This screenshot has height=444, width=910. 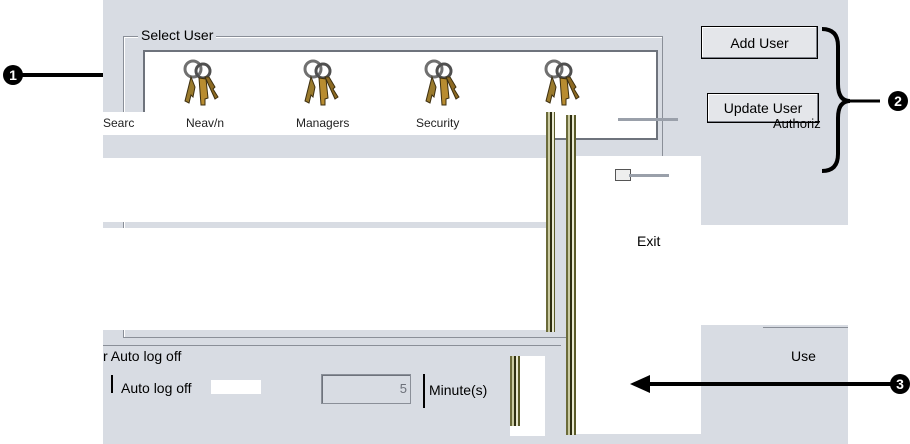 I want to click on blank-panel, so click(x=774, y=275).